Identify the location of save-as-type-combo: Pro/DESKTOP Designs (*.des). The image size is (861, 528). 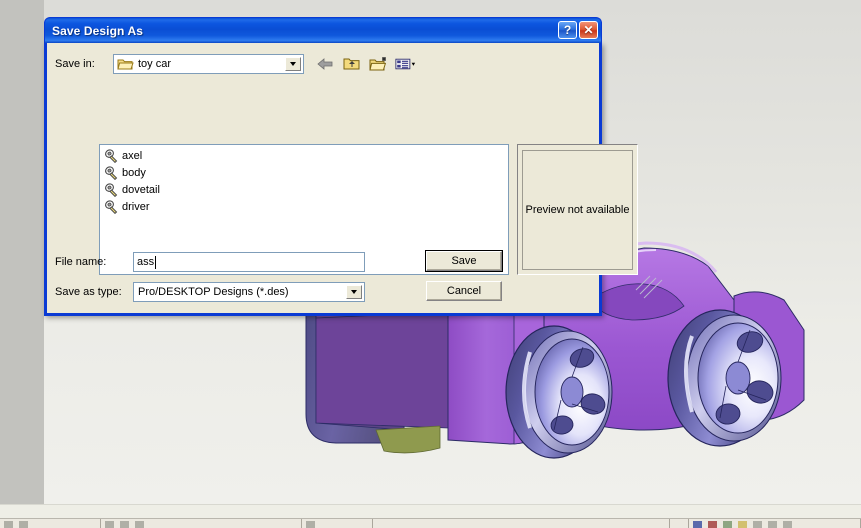
(249, 292).